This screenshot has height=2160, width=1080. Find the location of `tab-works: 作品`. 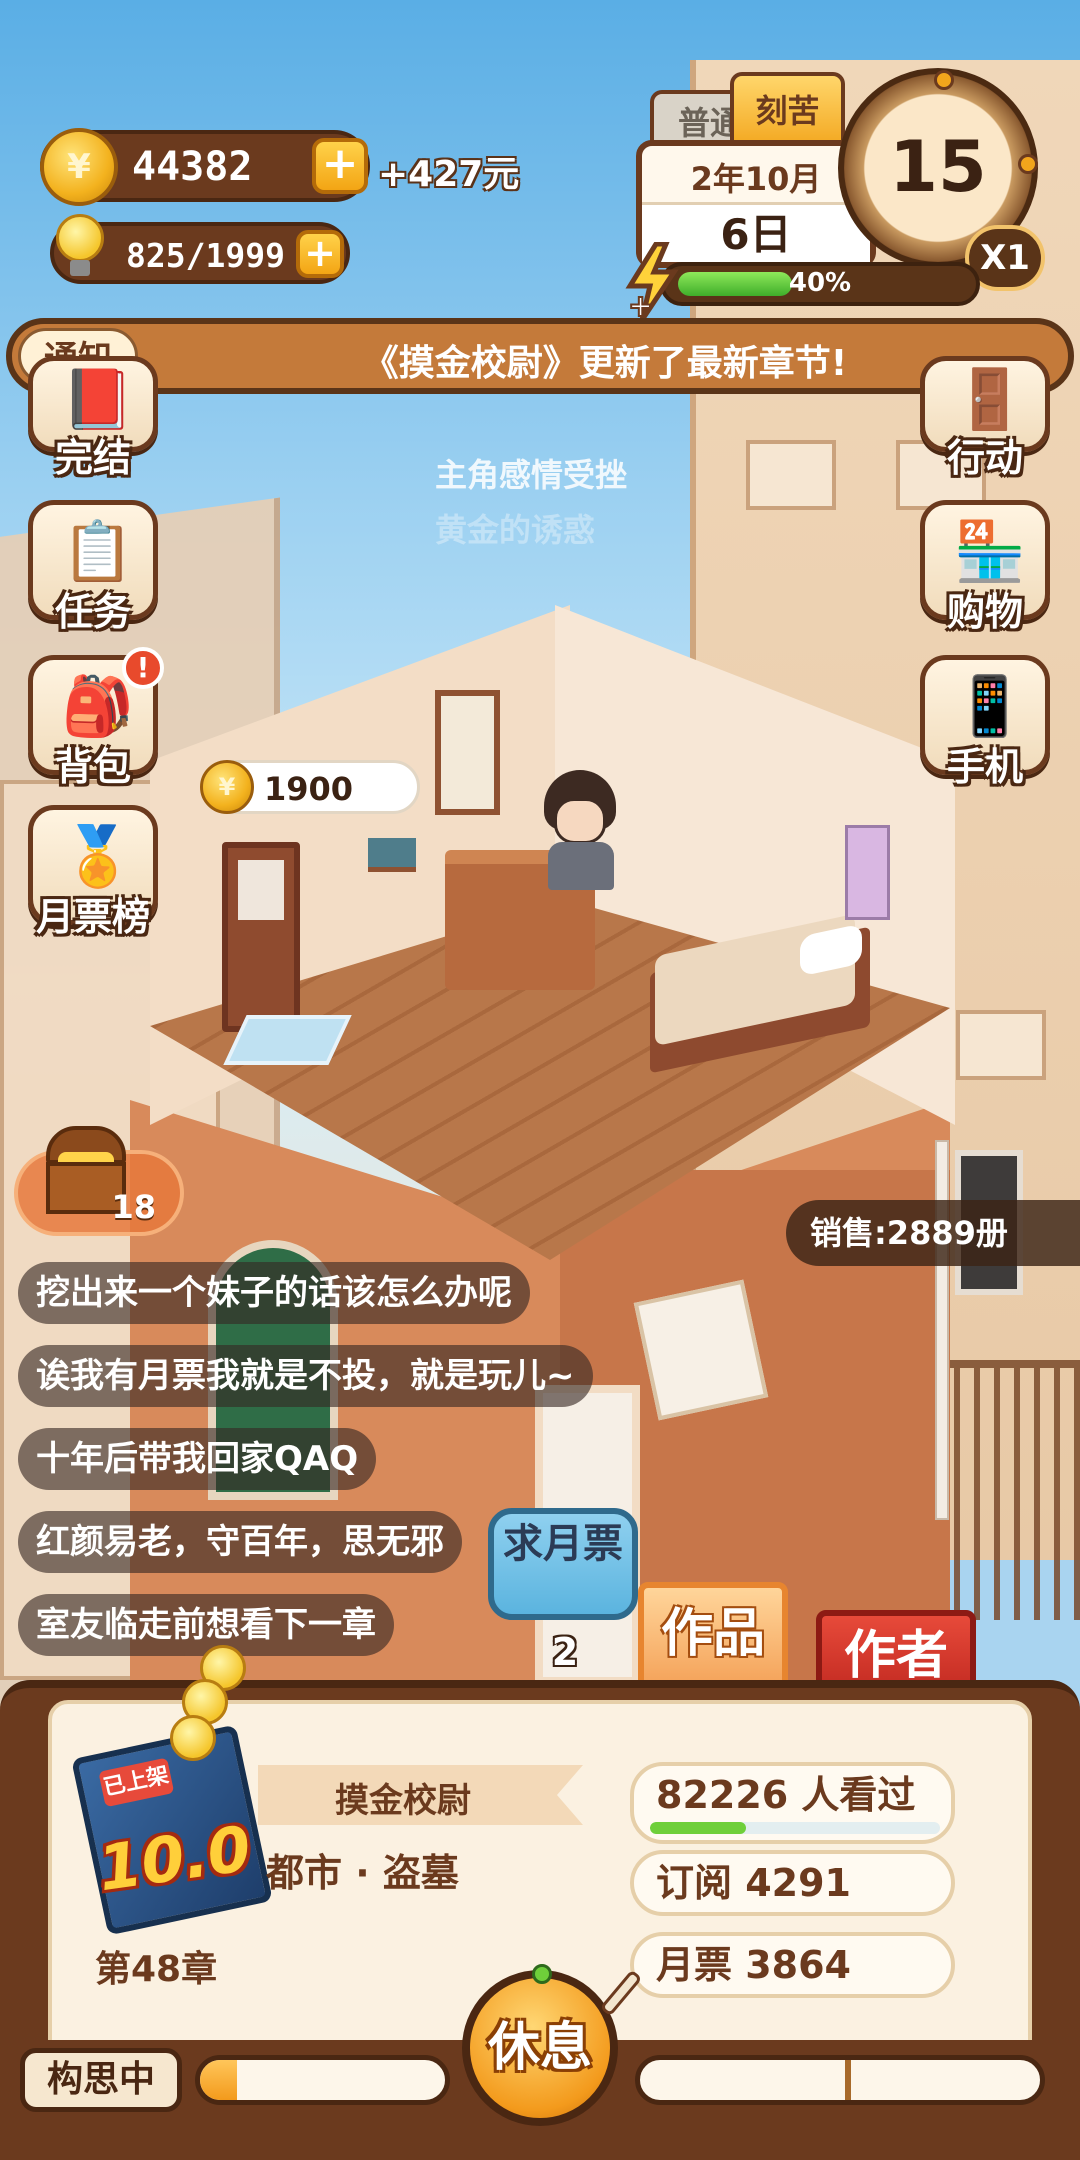

tab-works: 作品 is located at coordinates (713, 1637).